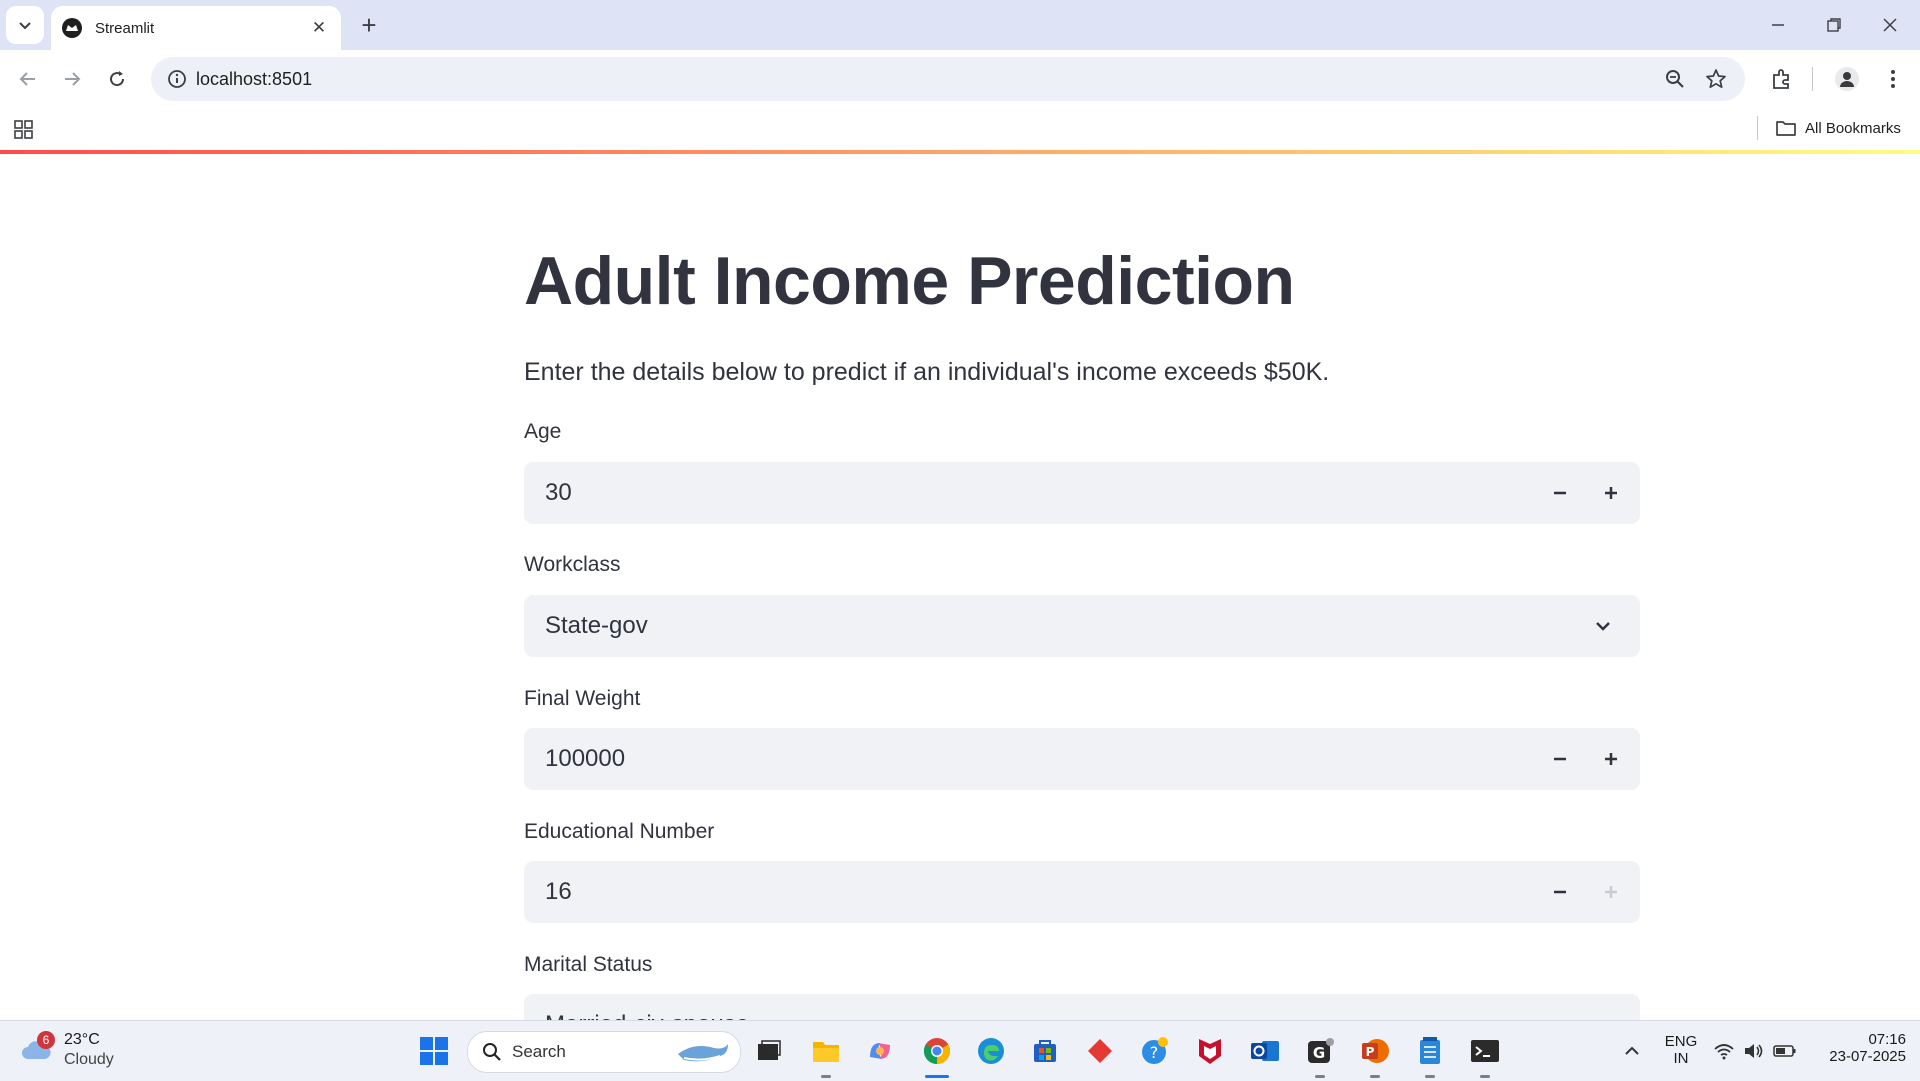 Image resolution: width=1920 pixels, height=1081 pixels. I want to click on new-tab-button: +, so click(369, 25).